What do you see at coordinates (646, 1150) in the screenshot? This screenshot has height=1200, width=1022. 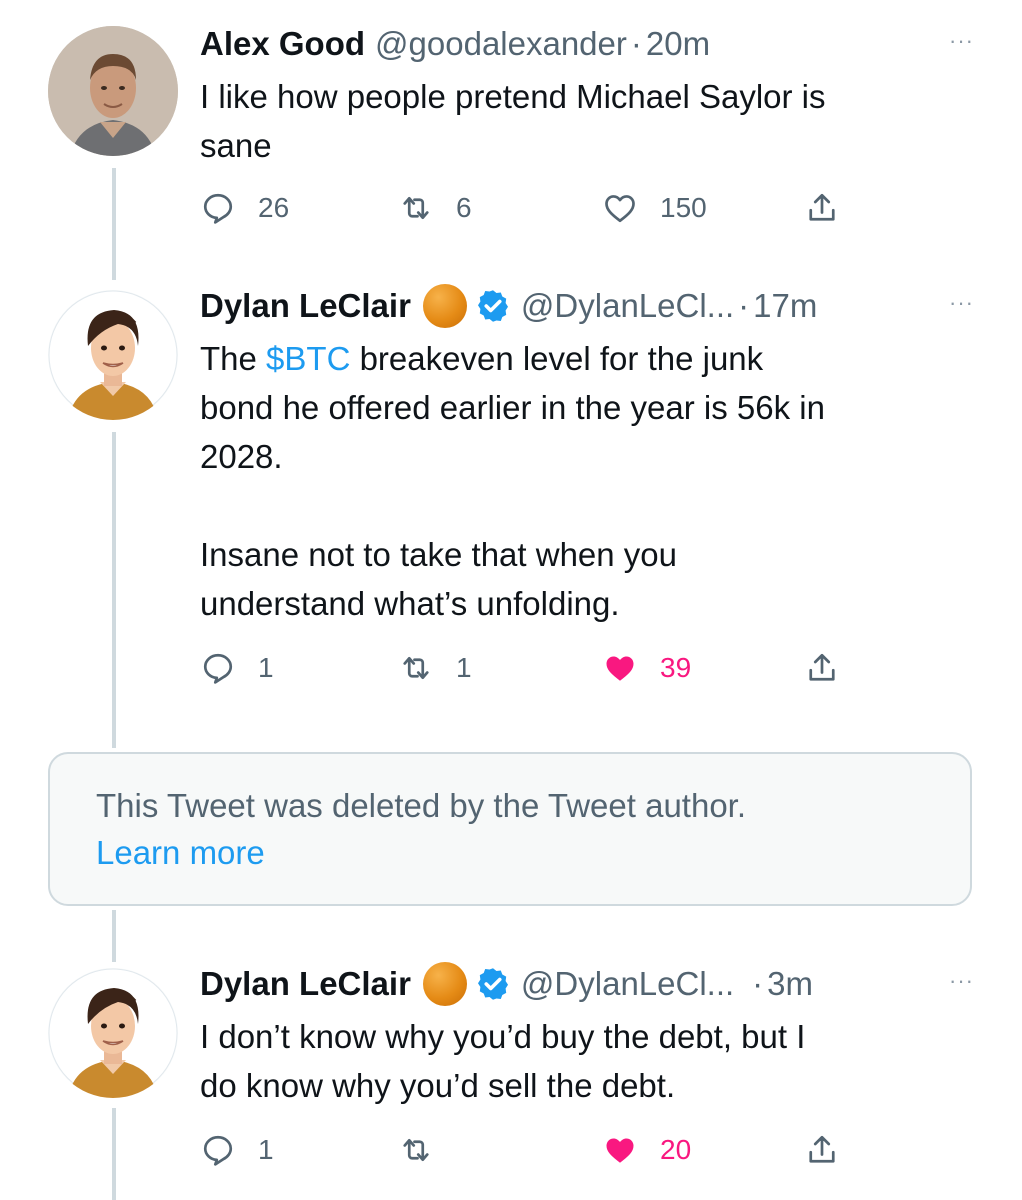 I see `like-button: 20` at bounding box center [646, 1150].